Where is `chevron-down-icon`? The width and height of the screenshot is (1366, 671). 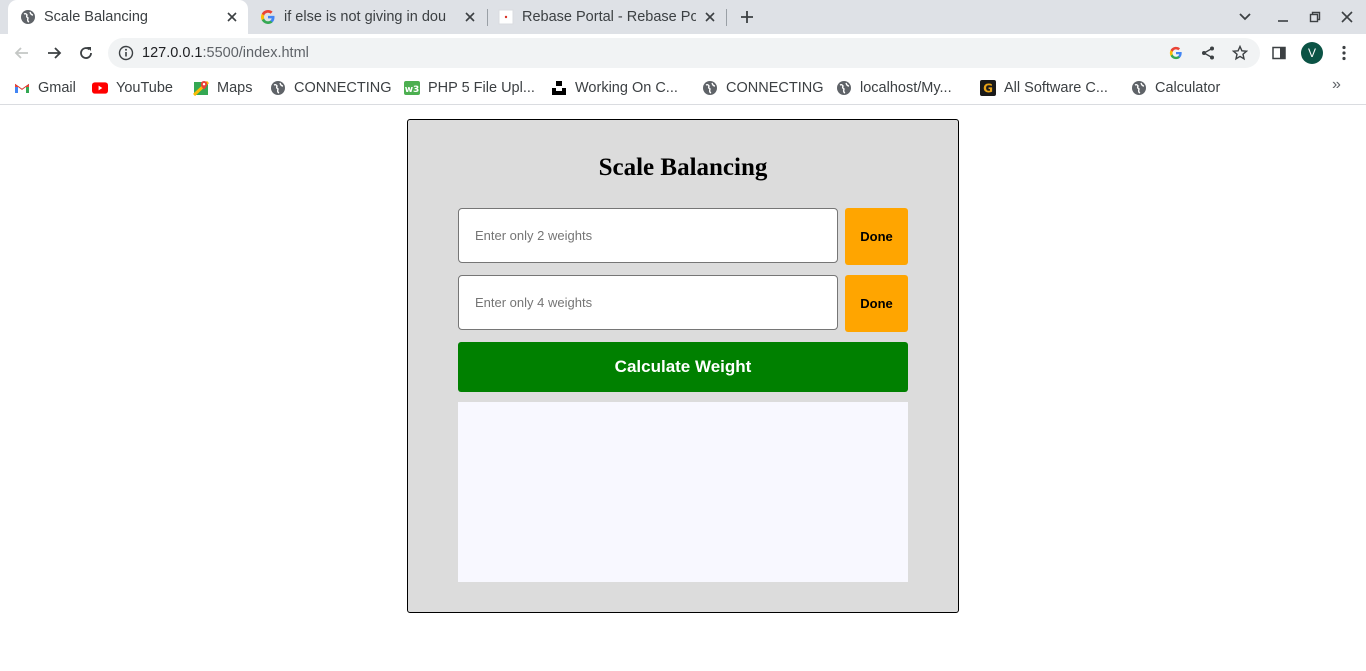 chevron-down-icon is located at coordinates (1245, 17).